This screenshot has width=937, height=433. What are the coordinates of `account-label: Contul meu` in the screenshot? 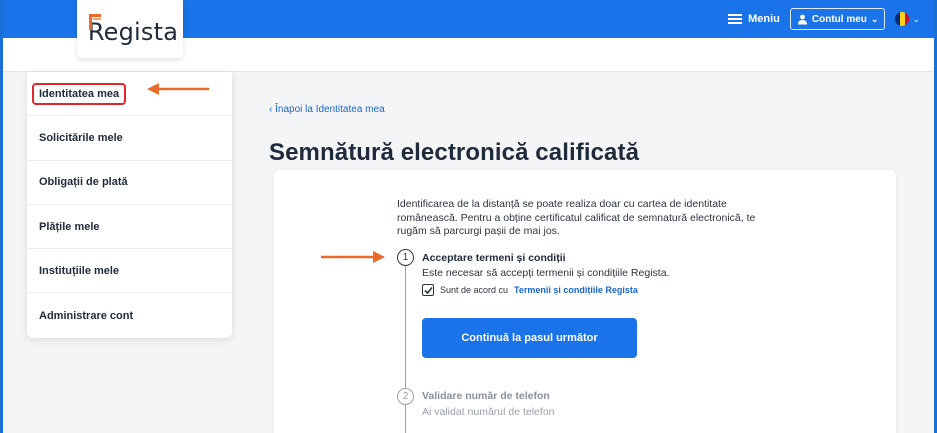 It's located at (839, 19).